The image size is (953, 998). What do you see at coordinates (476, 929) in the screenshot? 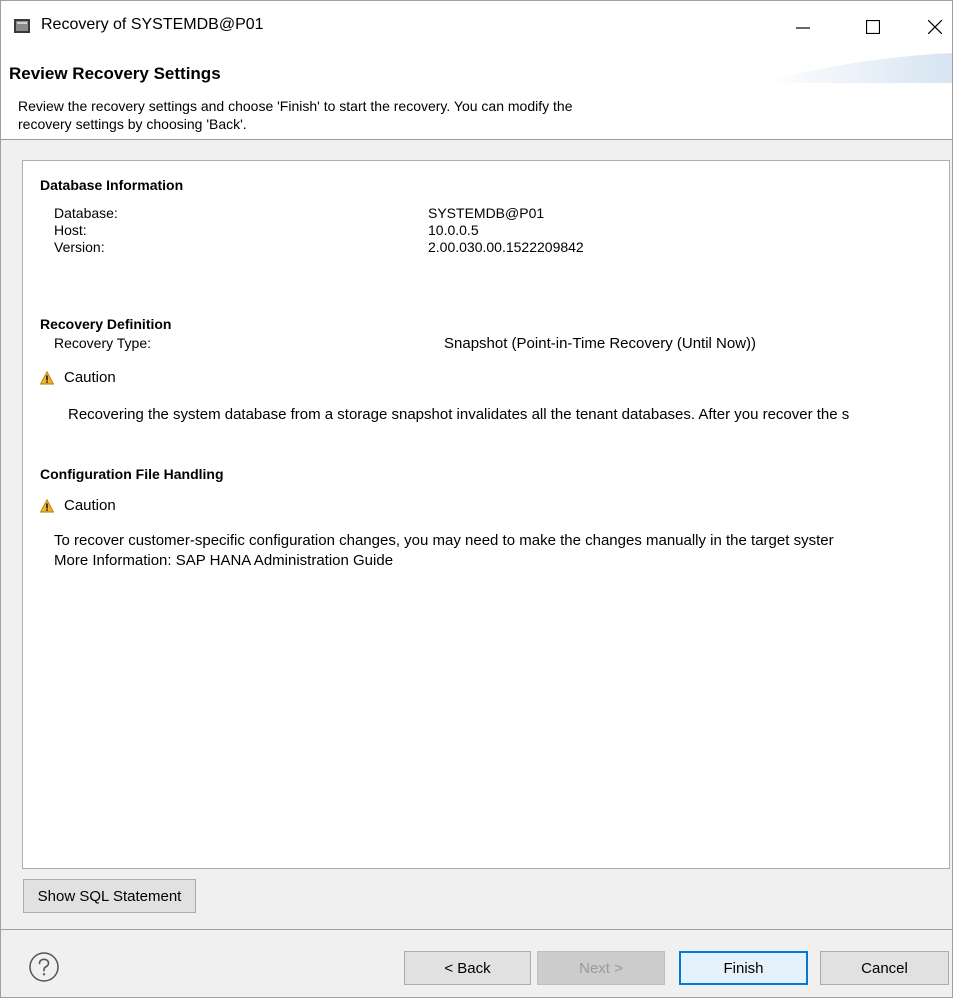
I see `footer-divider` at bounding box center [476, 929].